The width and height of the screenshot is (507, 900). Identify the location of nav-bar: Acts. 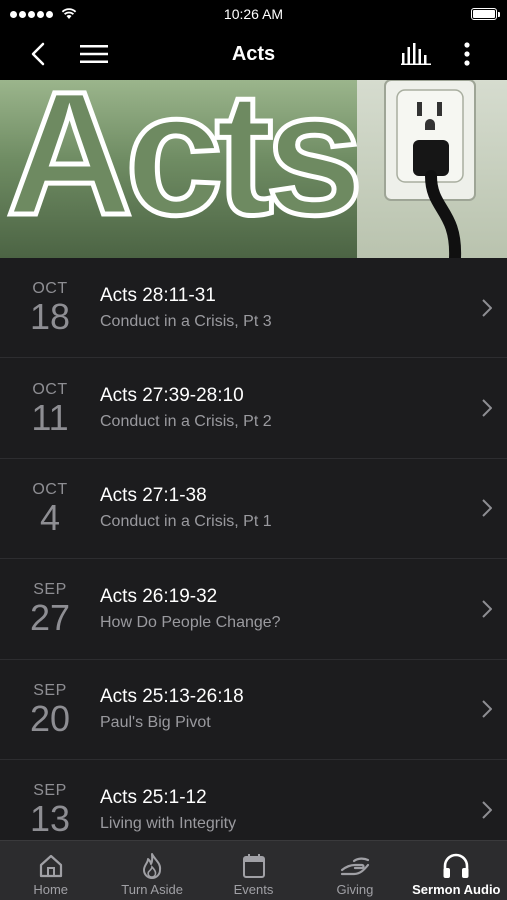
(253, 54).